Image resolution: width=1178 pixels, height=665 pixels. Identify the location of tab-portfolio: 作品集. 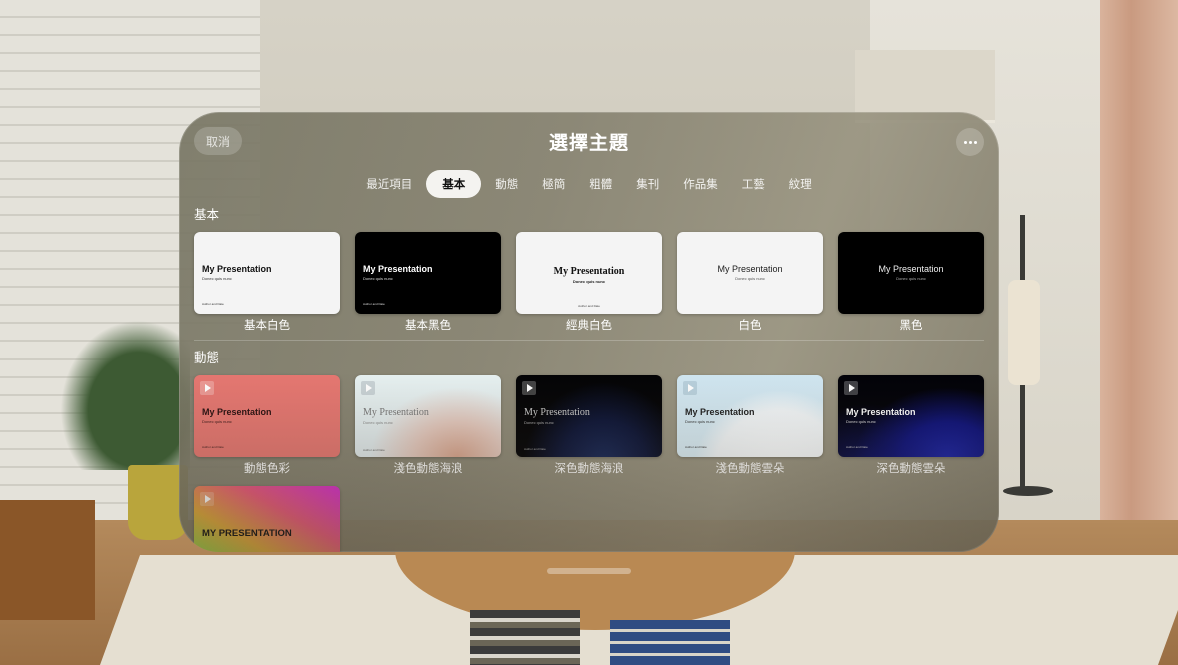
(700, 184).